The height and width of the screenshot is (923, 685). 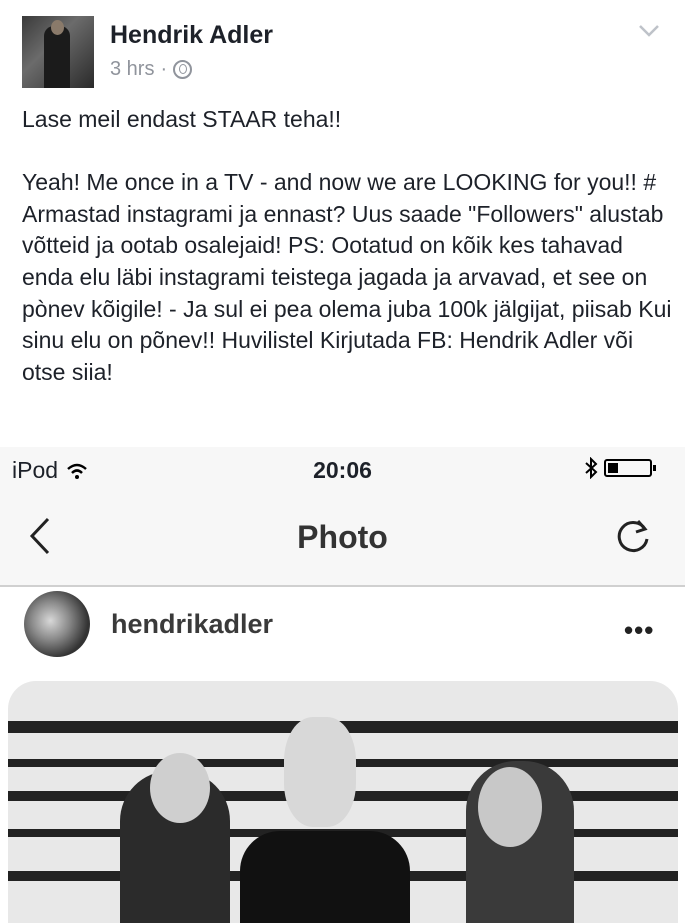 What do you see at coordinates (342, 50) in the screenshot?
I see `post-header: Hendrik Adler 3 hrs ·` at bounding box center [342, 50].